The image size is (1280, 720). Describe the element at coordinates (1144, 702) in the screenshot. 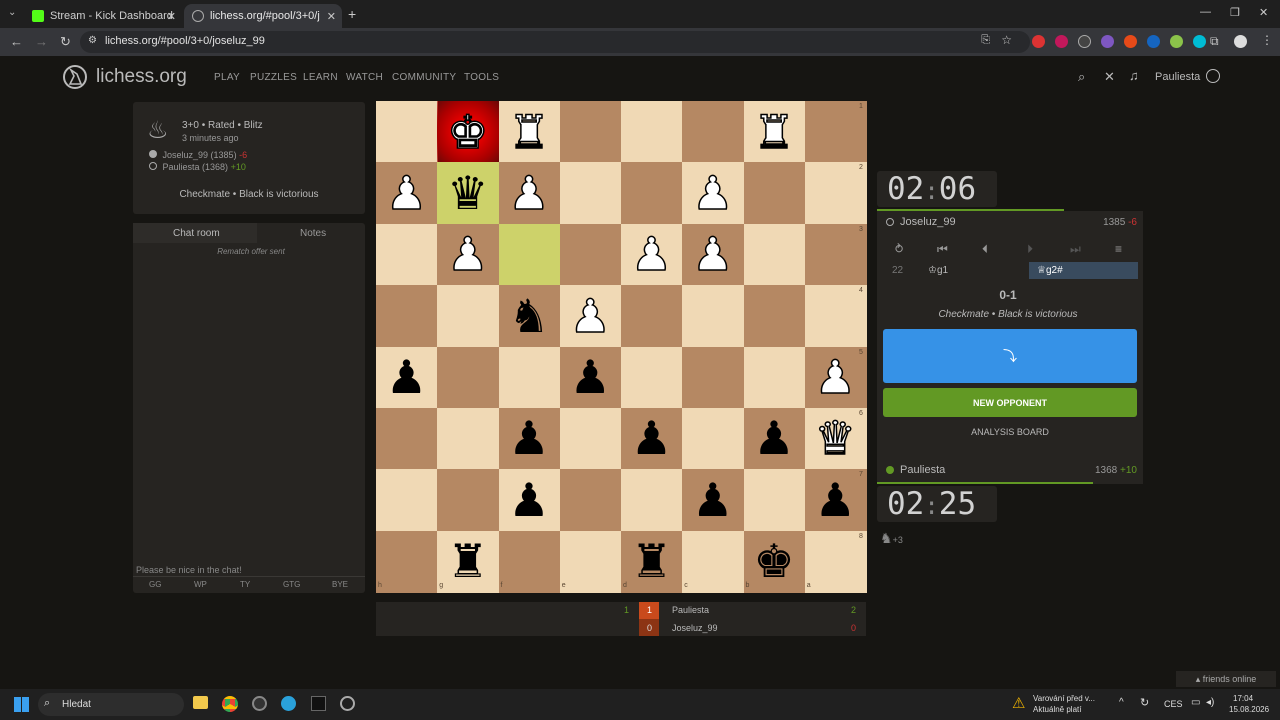

I see `tray-app-icon: ↻` at that location.